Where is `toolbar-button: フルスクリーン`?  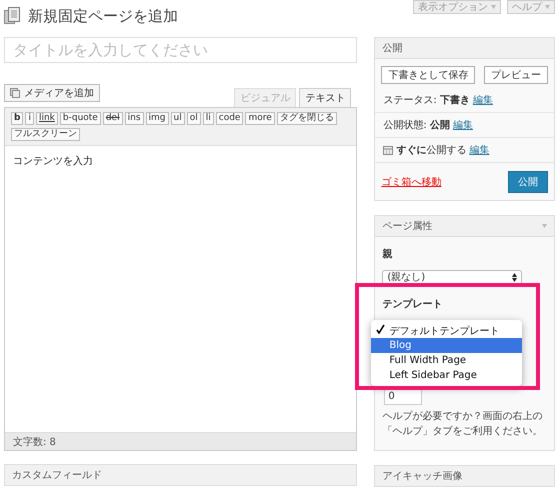 toolbar-button: フルスクリーン is located at coordinates (45, 134).